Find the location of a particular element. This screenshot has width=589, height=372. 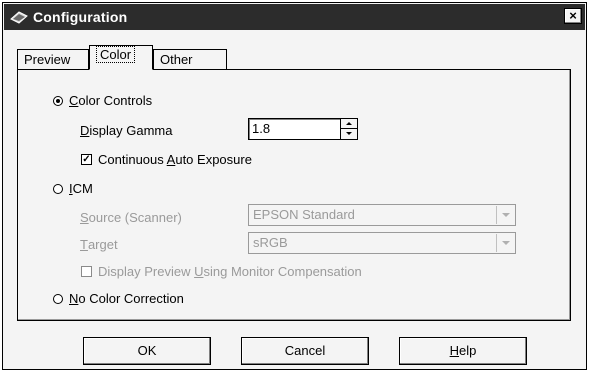

auto-exposure-label: Continuous Auto Exposure is located at coordinates (175, 159).